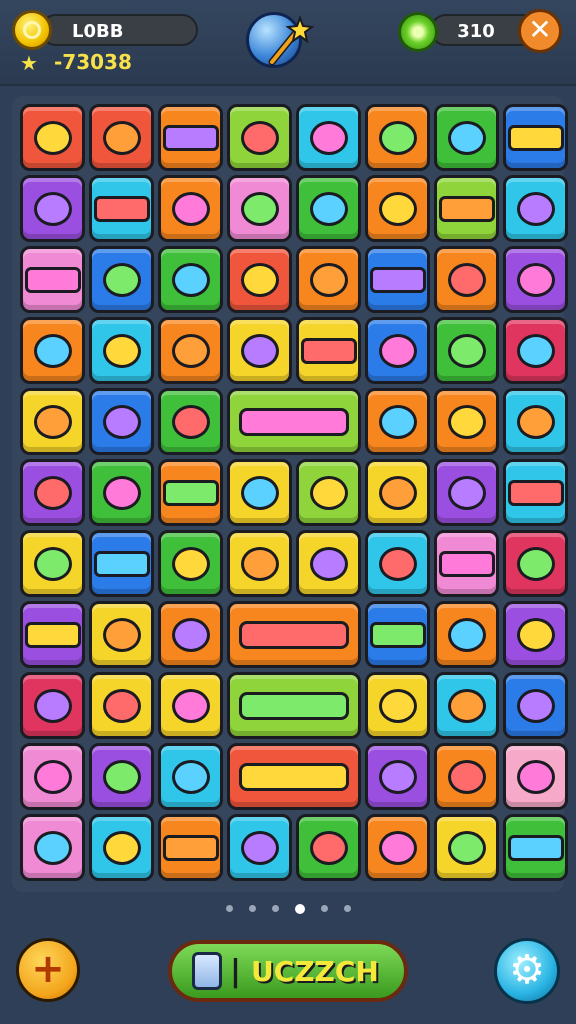  Describe the element at coordinates (527, 971) in the screenshot. I see `settings-button: ⚙` at that location.